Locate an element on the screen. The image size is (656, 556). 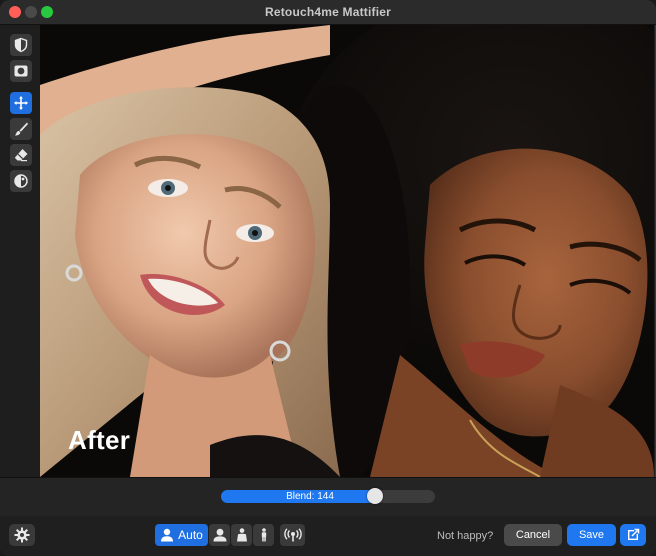
person-auto-icon is located at coordinates (167, 535).